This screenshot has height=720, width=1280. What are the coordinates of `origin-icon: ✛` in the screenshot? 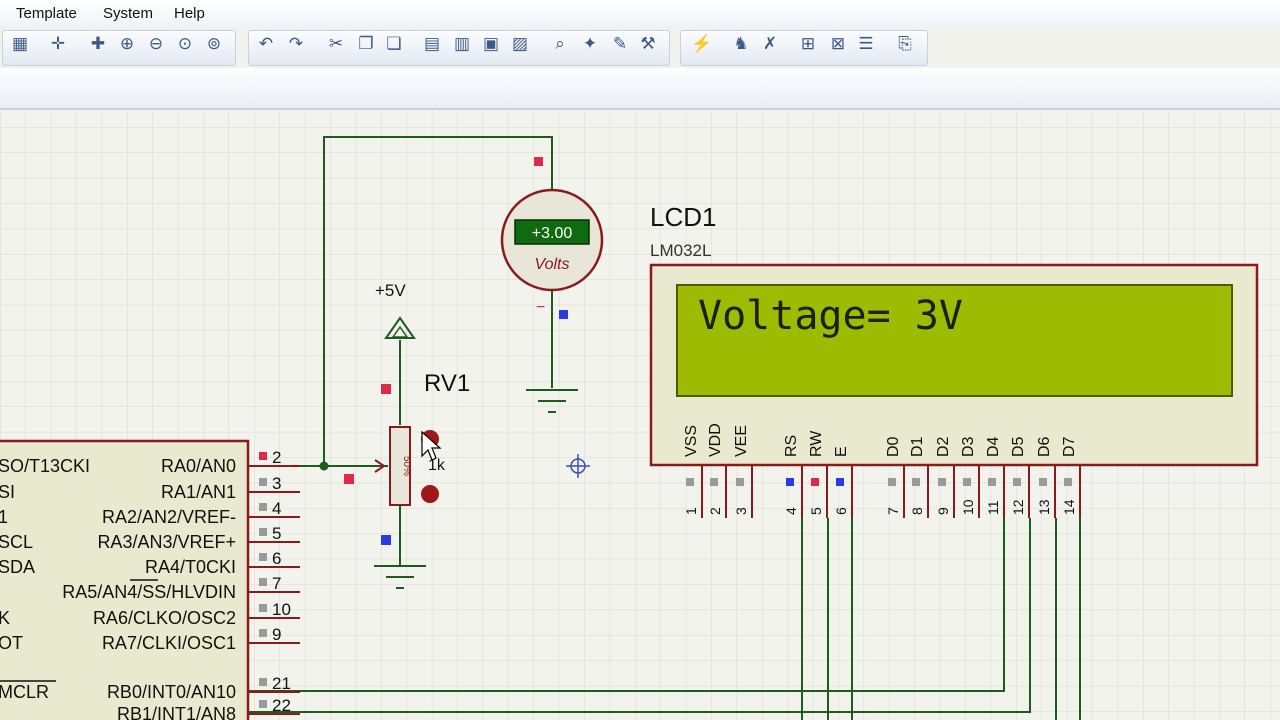 It's located at (58, 44).